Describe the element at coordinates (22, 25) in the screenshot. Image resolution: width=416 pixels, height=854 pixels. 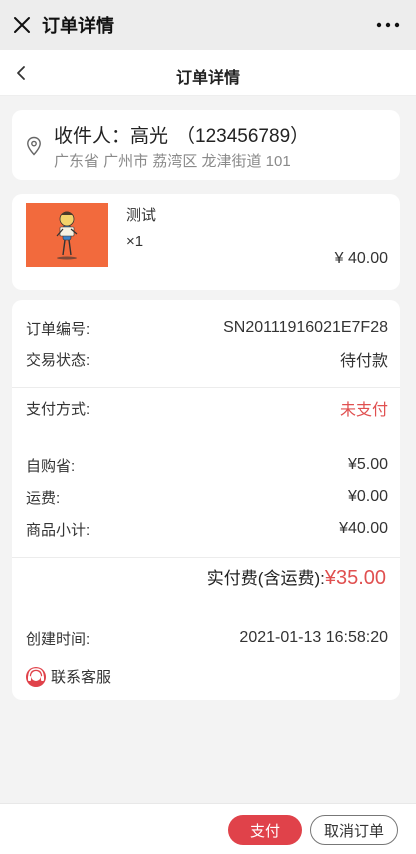
I see `close-icon` at that location.